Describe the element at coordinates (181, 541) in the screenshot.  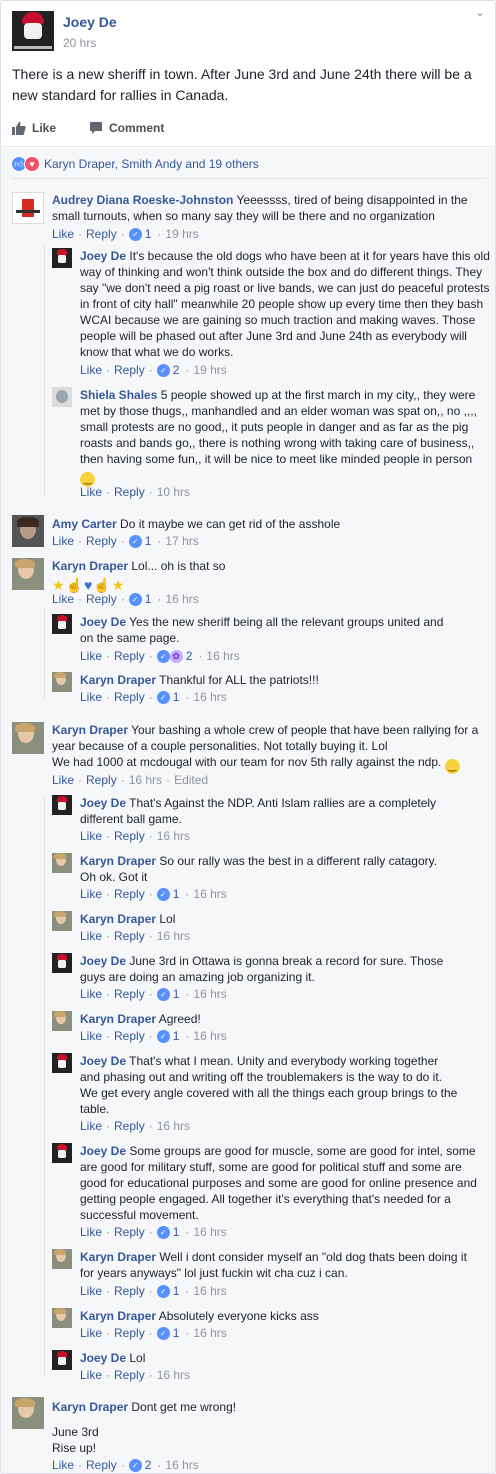
I see `comment-time: 17 hrs` at that location.